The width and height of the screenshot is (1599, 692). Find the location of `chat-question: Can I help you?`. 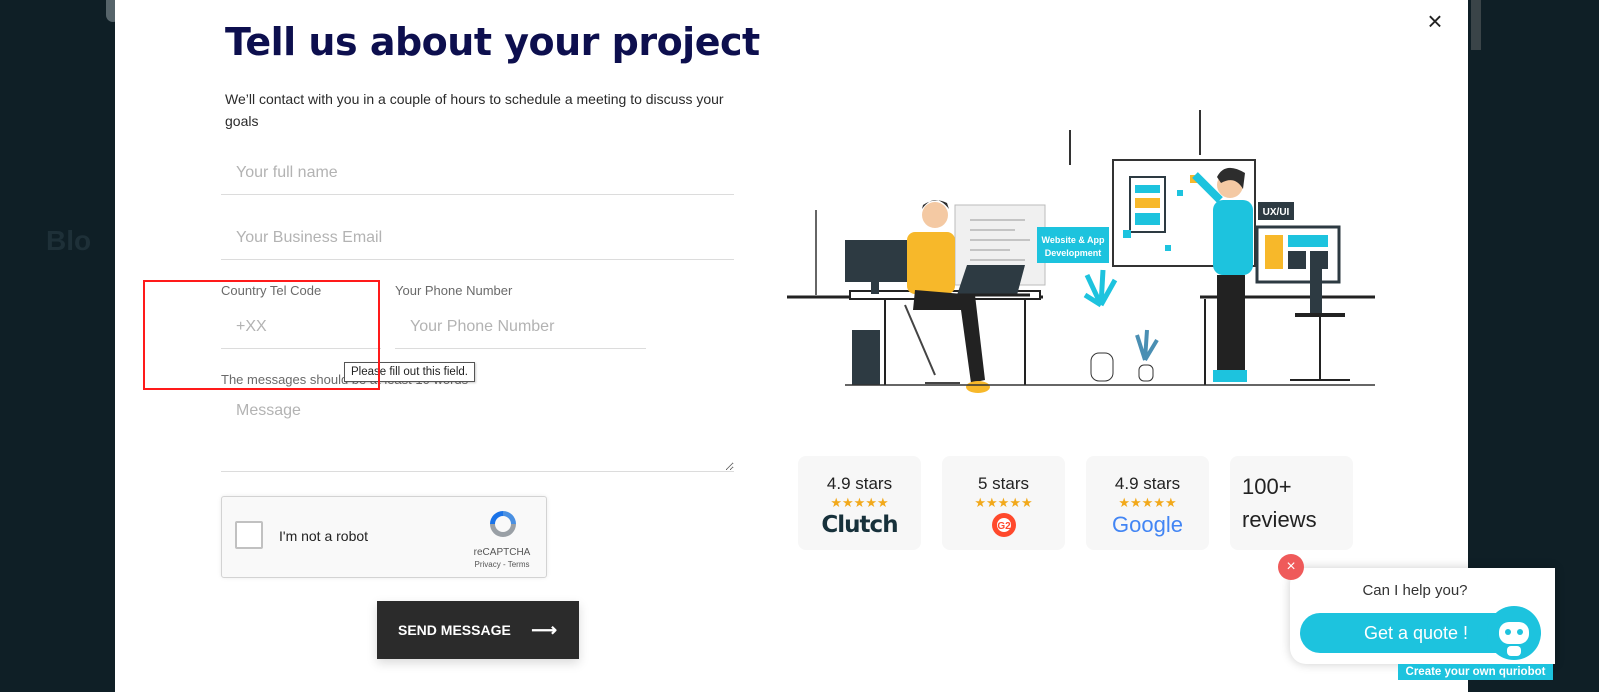

chat-question: Can I help you? is located at coordinates (1415, 590).